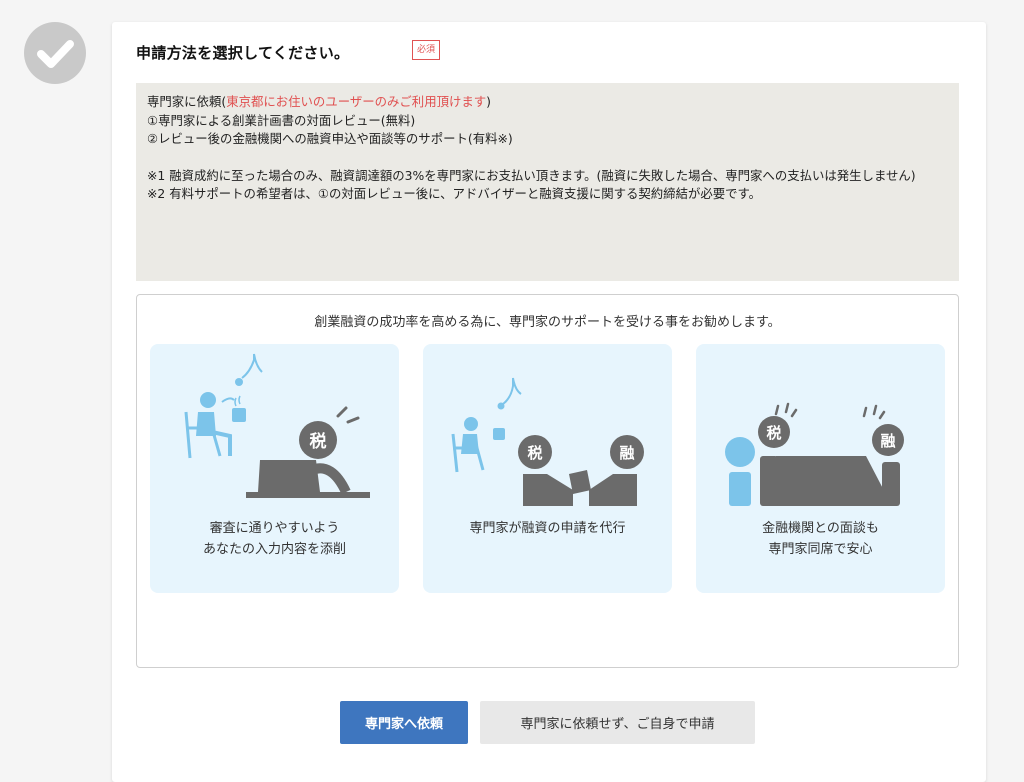 The height and width of the screenshot is (782, 1024). What do you see at coordinates (243, 53) in the screenshot?
I see `card-title: 申請方法を選択してください。` at bounding box center [243, 53].